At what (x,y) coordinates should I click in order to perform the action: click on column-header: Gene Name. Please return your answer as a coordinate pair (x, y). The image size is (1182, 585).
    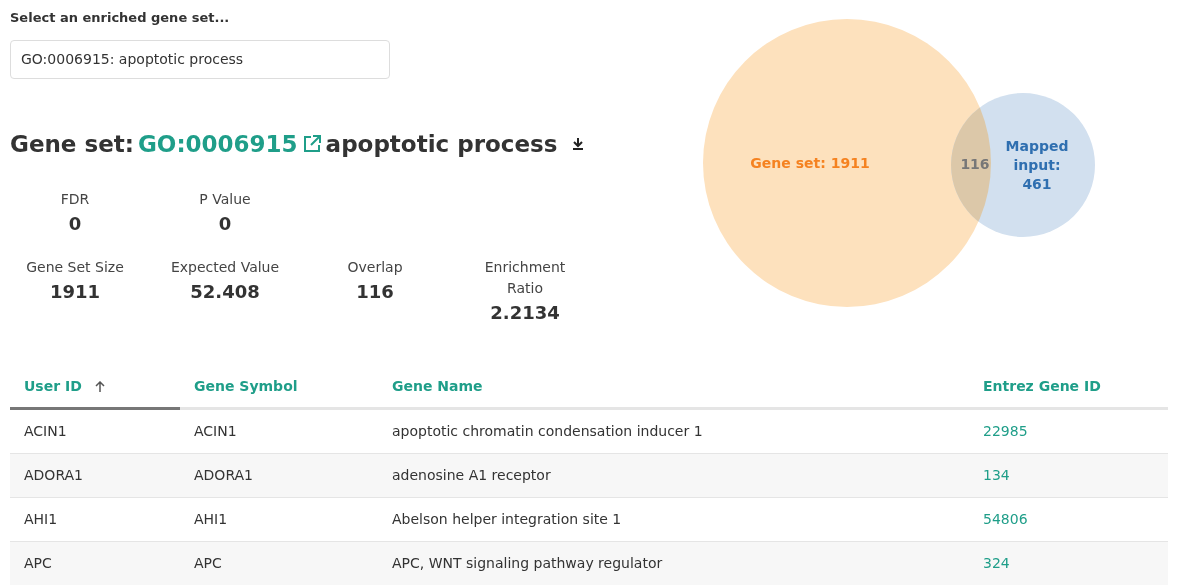
    Looking at the image, I should click on (673, 387).